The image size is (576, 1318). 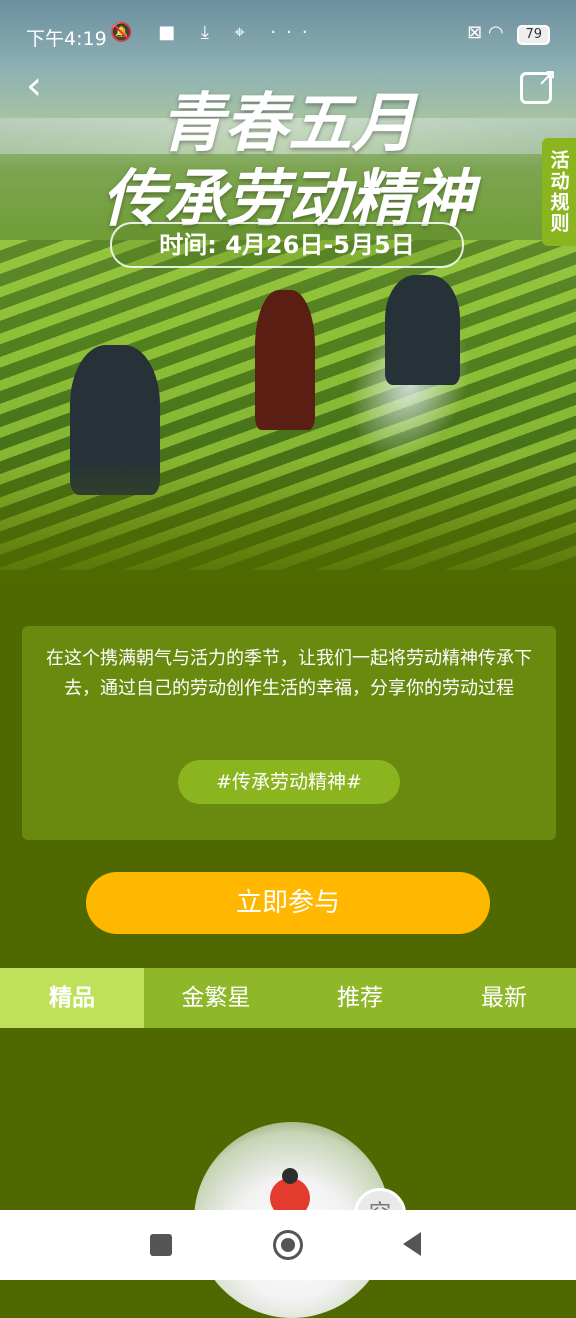 I want to click on join-button: 立即参与, so click(x=288, y=903).